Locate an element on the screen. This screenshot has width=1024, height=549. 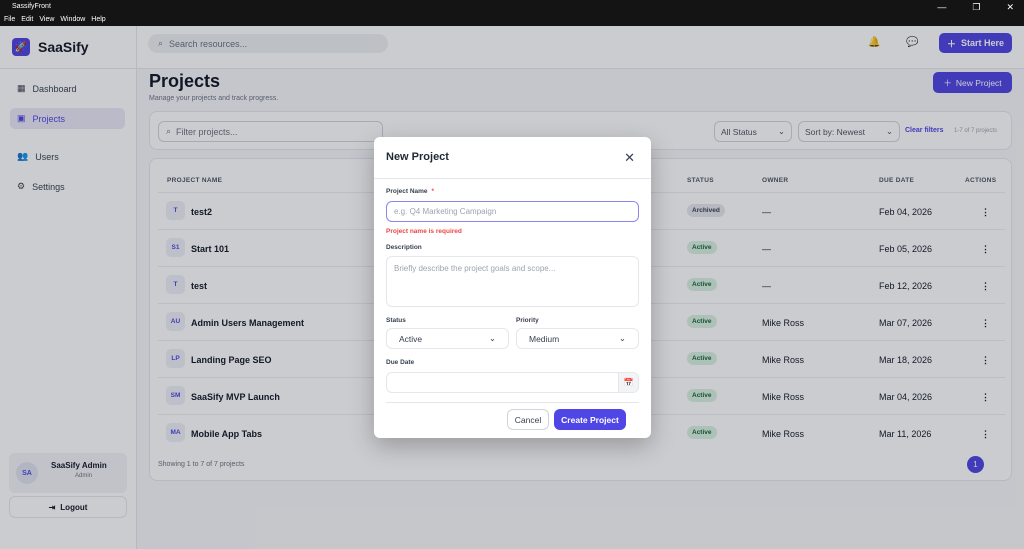
menu-window: Window is located at coordinates (72, 19).